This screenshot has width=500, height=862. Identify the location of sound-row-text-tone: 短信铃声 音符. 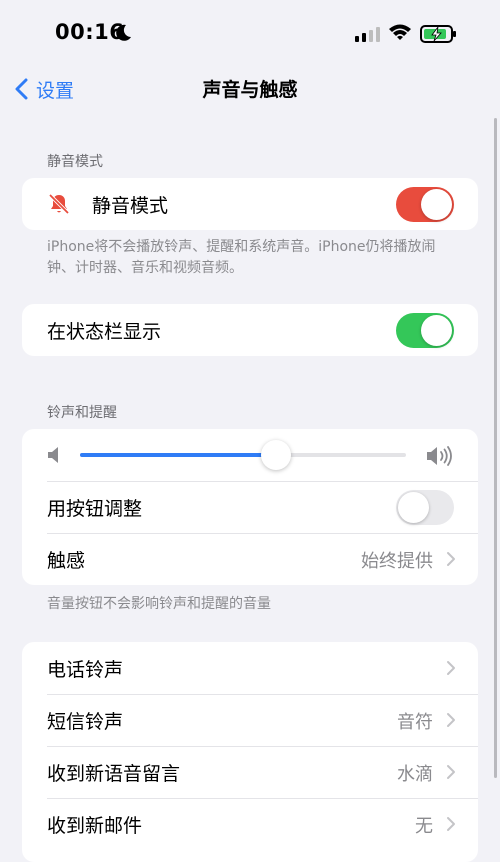
(250, 720).